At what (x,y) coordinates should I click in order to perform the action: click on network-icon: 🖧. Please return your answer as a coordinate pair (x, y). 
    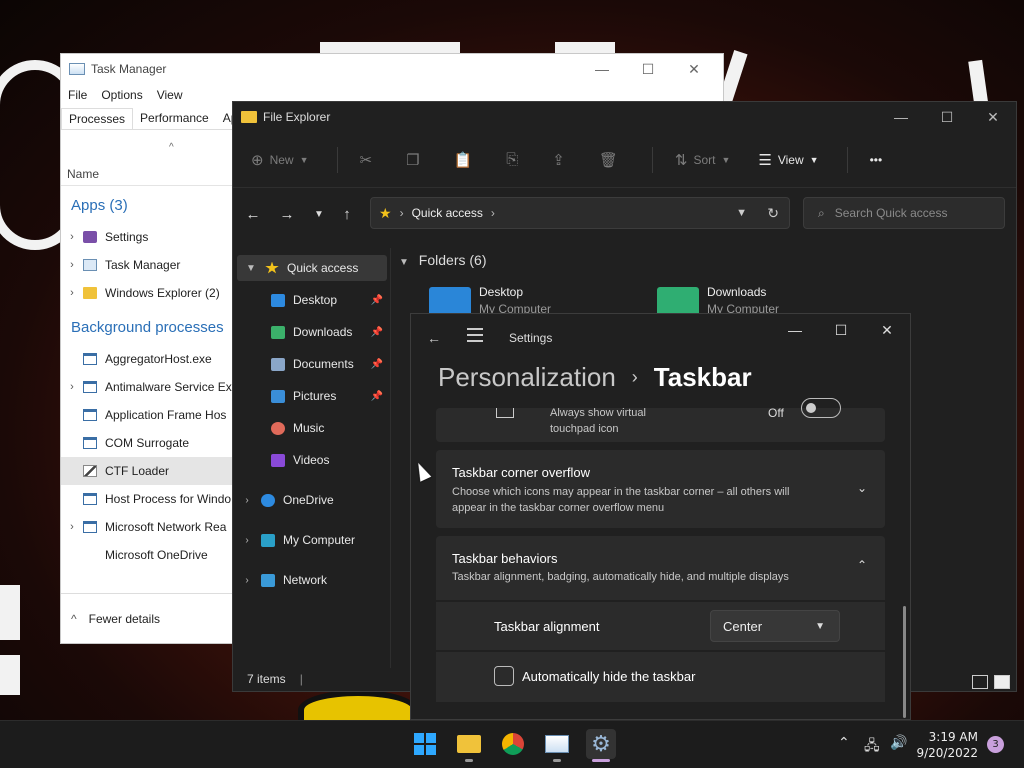
    Looking at the image, I should click on (872, 747).